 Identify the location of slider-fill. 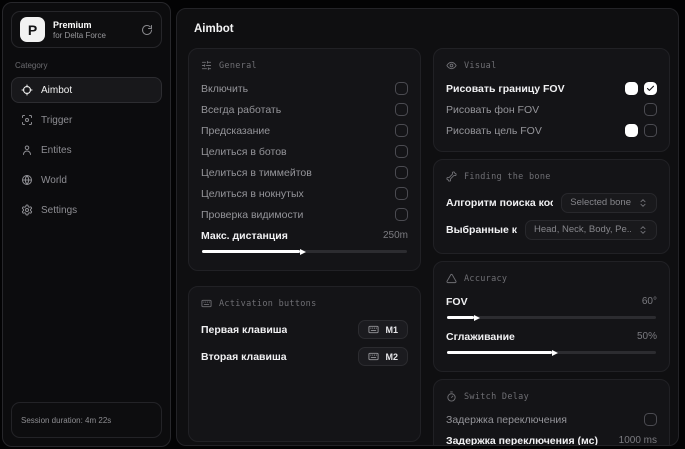
(461, 317).